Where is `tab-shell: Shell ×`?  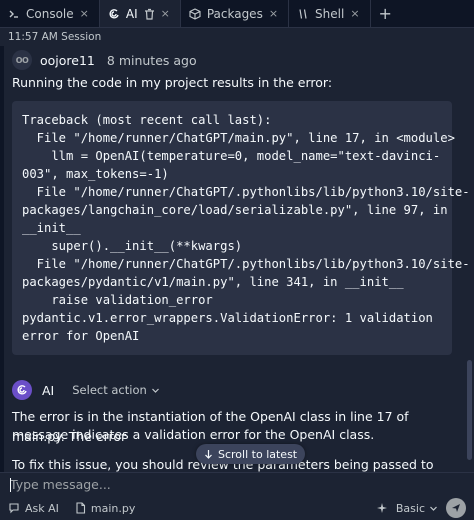 tab-shell: Shell × is located at coordinates (330, 13).